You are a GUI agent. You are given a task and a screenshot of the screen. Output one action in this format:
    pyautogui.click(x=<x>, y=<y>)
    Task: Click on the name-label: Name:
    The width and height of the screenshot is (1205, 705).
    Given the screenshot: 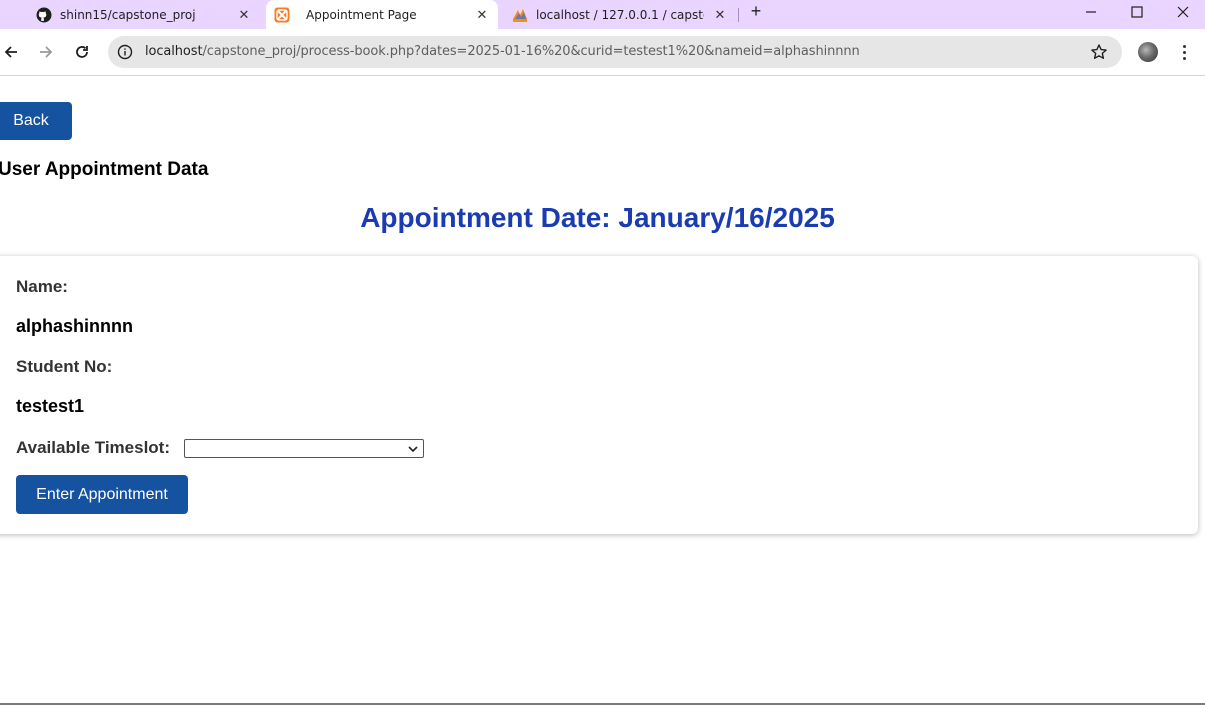 What is the action you would take?
    pyautogui.click(x=42, y=286)
    